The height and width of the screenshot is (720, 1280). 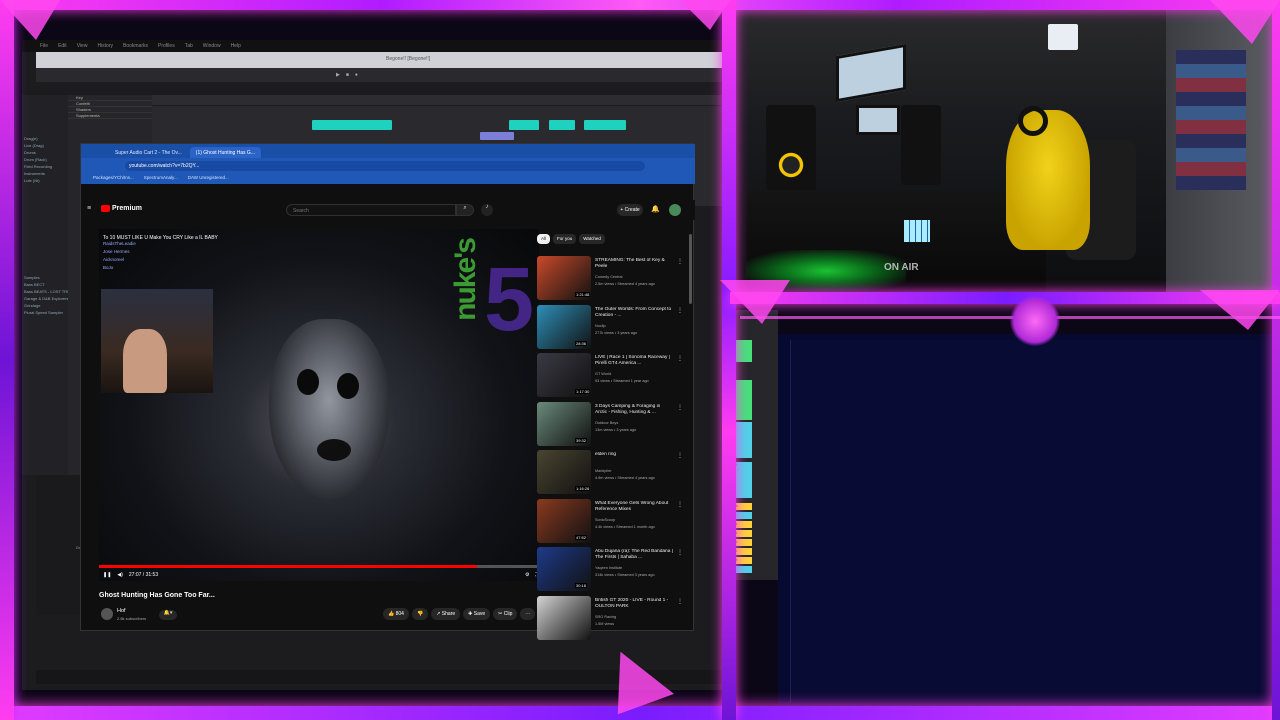 What do you see at coordinates (600, 326) in the screenshot?
I see `channel-name: Noclip` at bounding box center [600, 326].